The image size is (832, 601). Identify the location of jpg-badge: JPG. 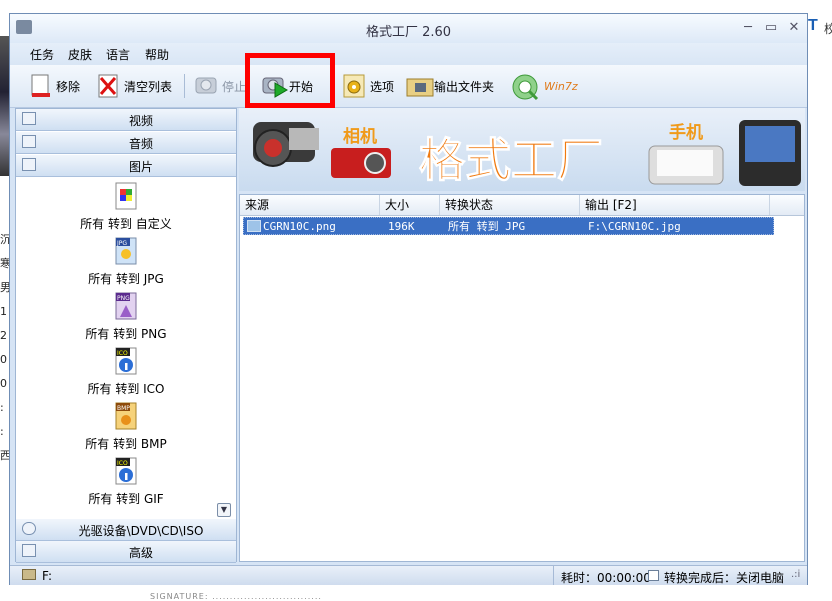
(121, 243).